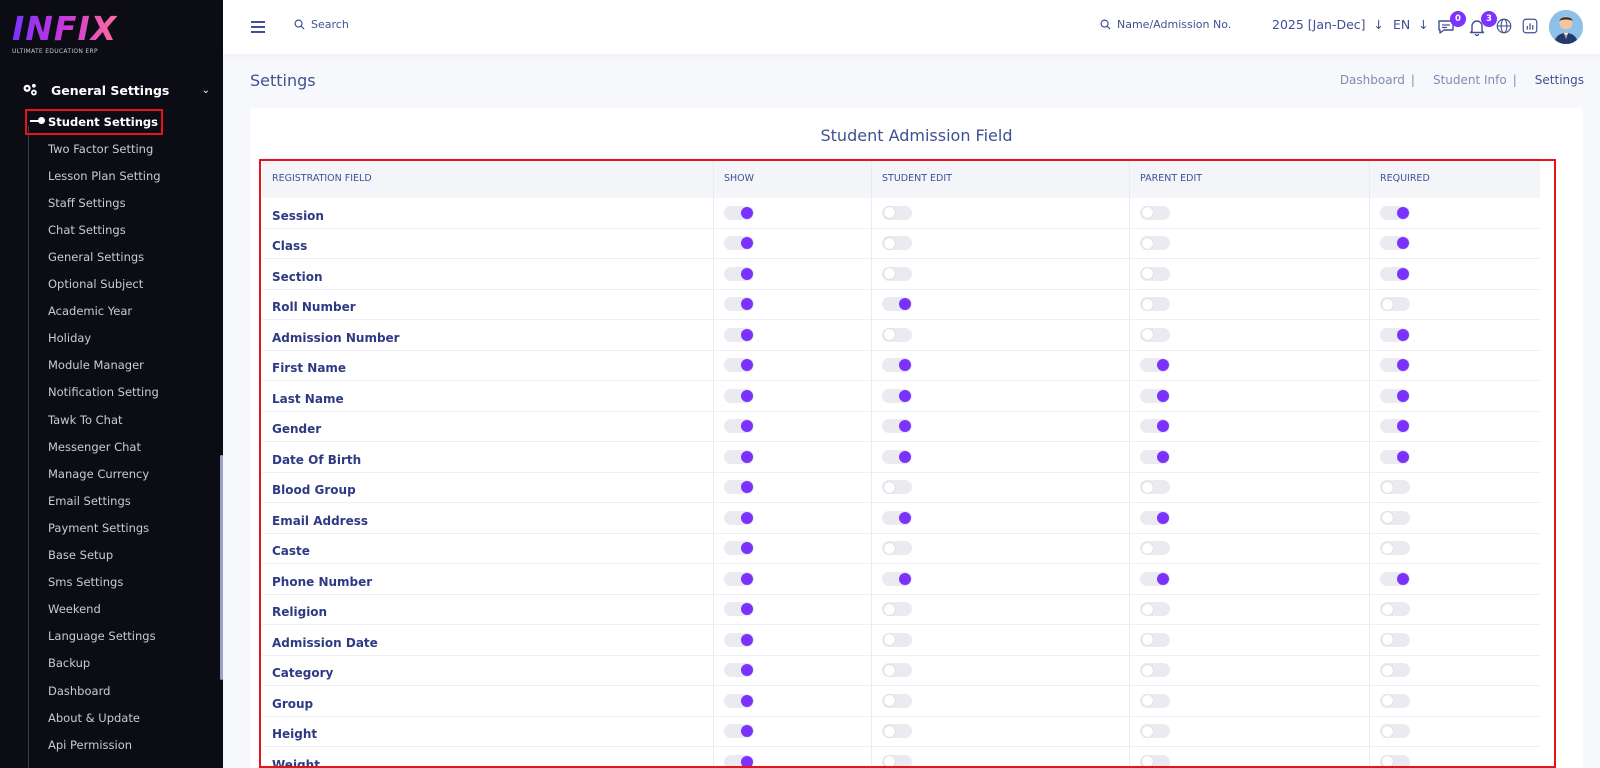  I want to click on website-button, so click(1505, 27).